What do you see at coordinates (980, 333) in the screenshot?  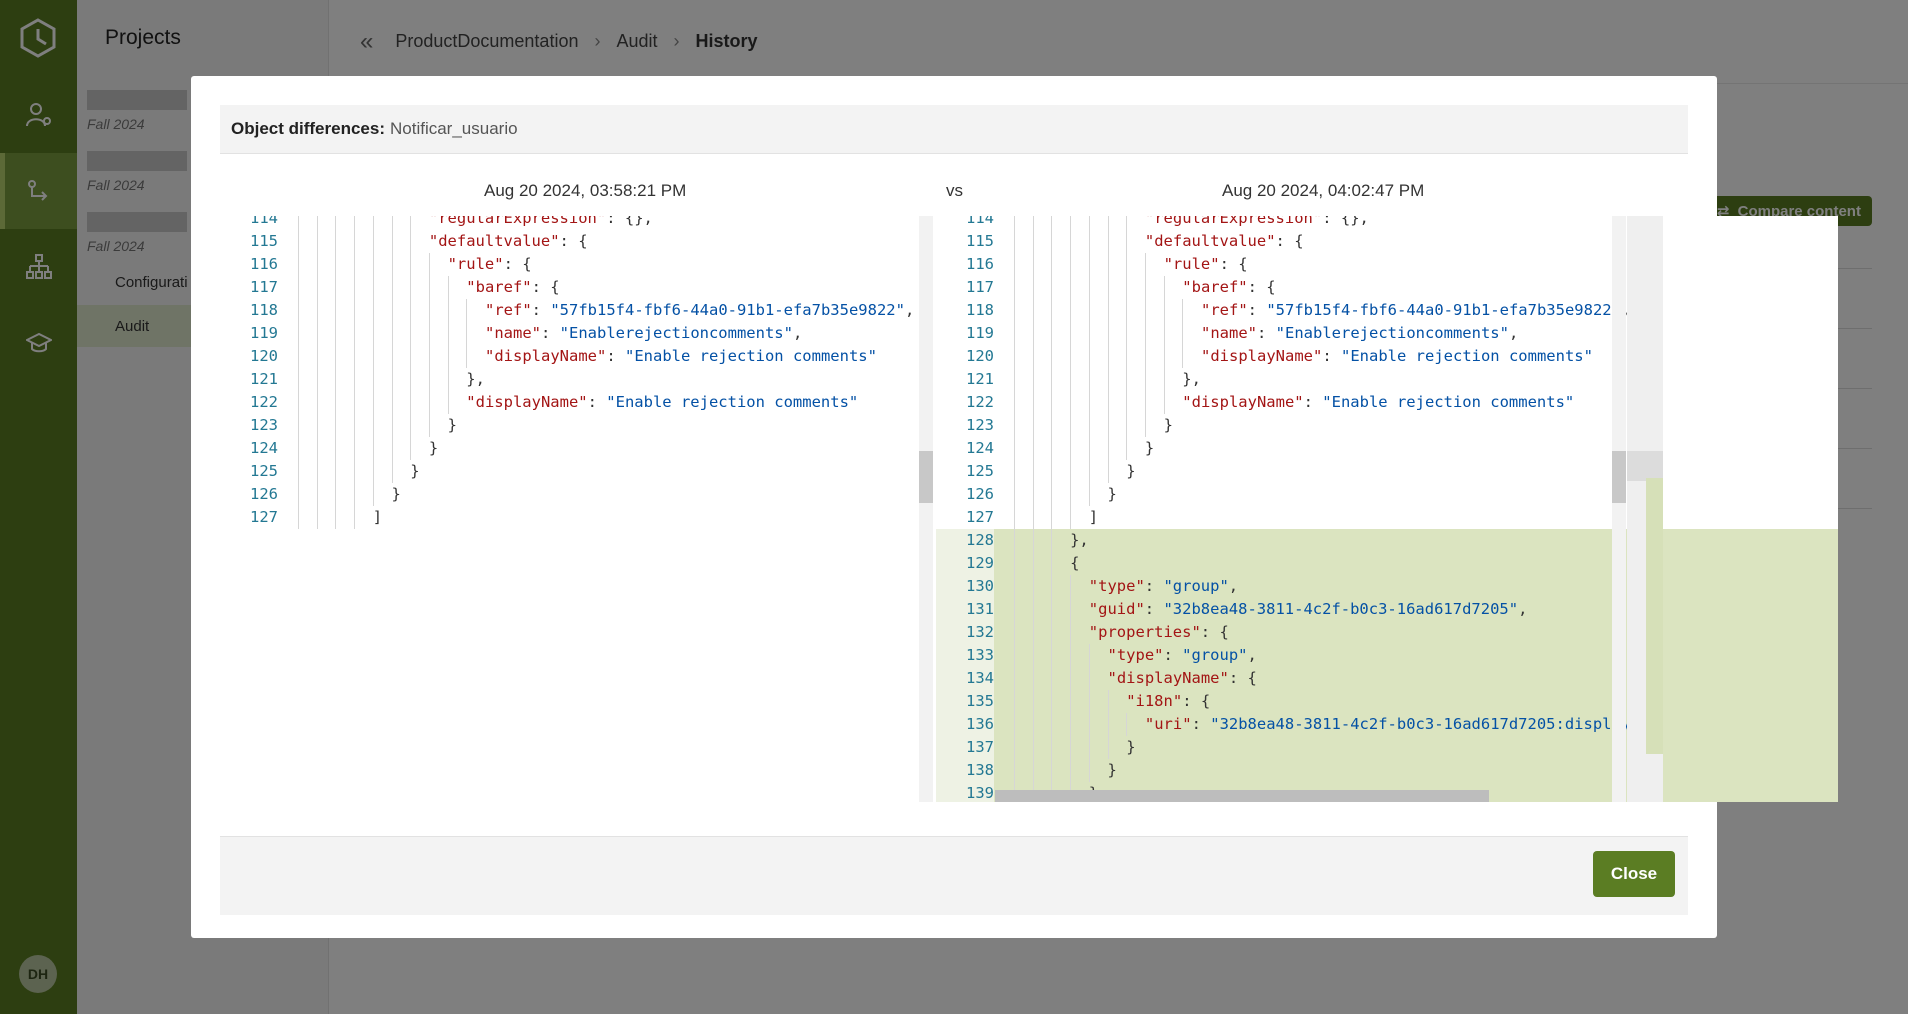 I see `line-number: 119` at bounding box center [980, 333].